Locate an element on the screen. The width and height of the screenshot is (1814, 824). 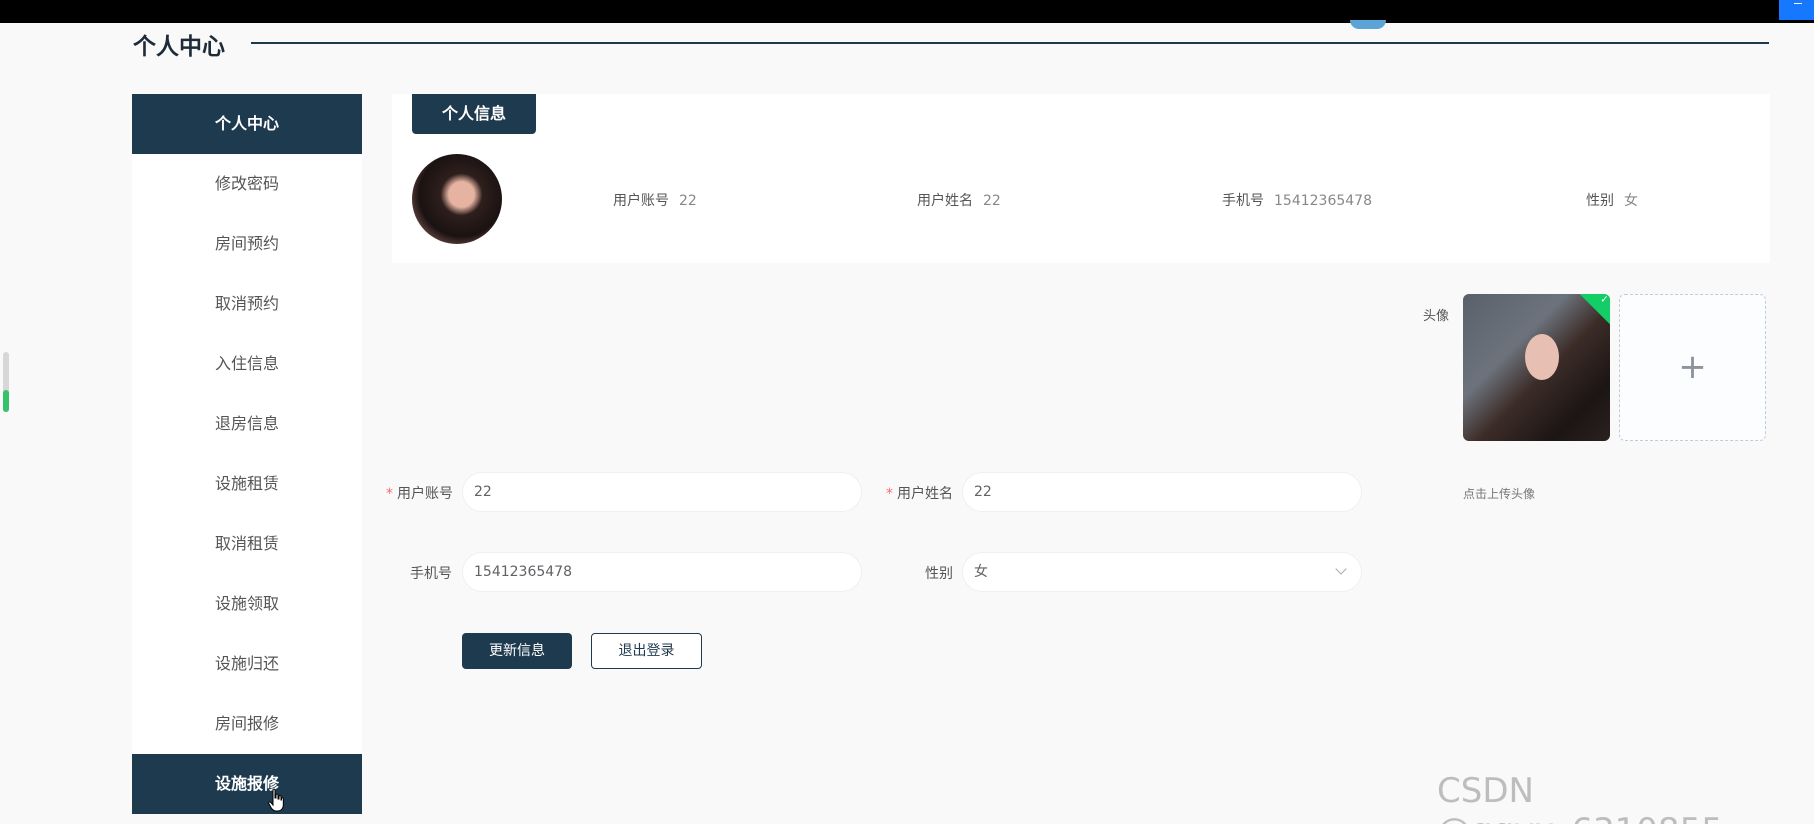
info-name-value: 22 is located at coordinates (992, 201).